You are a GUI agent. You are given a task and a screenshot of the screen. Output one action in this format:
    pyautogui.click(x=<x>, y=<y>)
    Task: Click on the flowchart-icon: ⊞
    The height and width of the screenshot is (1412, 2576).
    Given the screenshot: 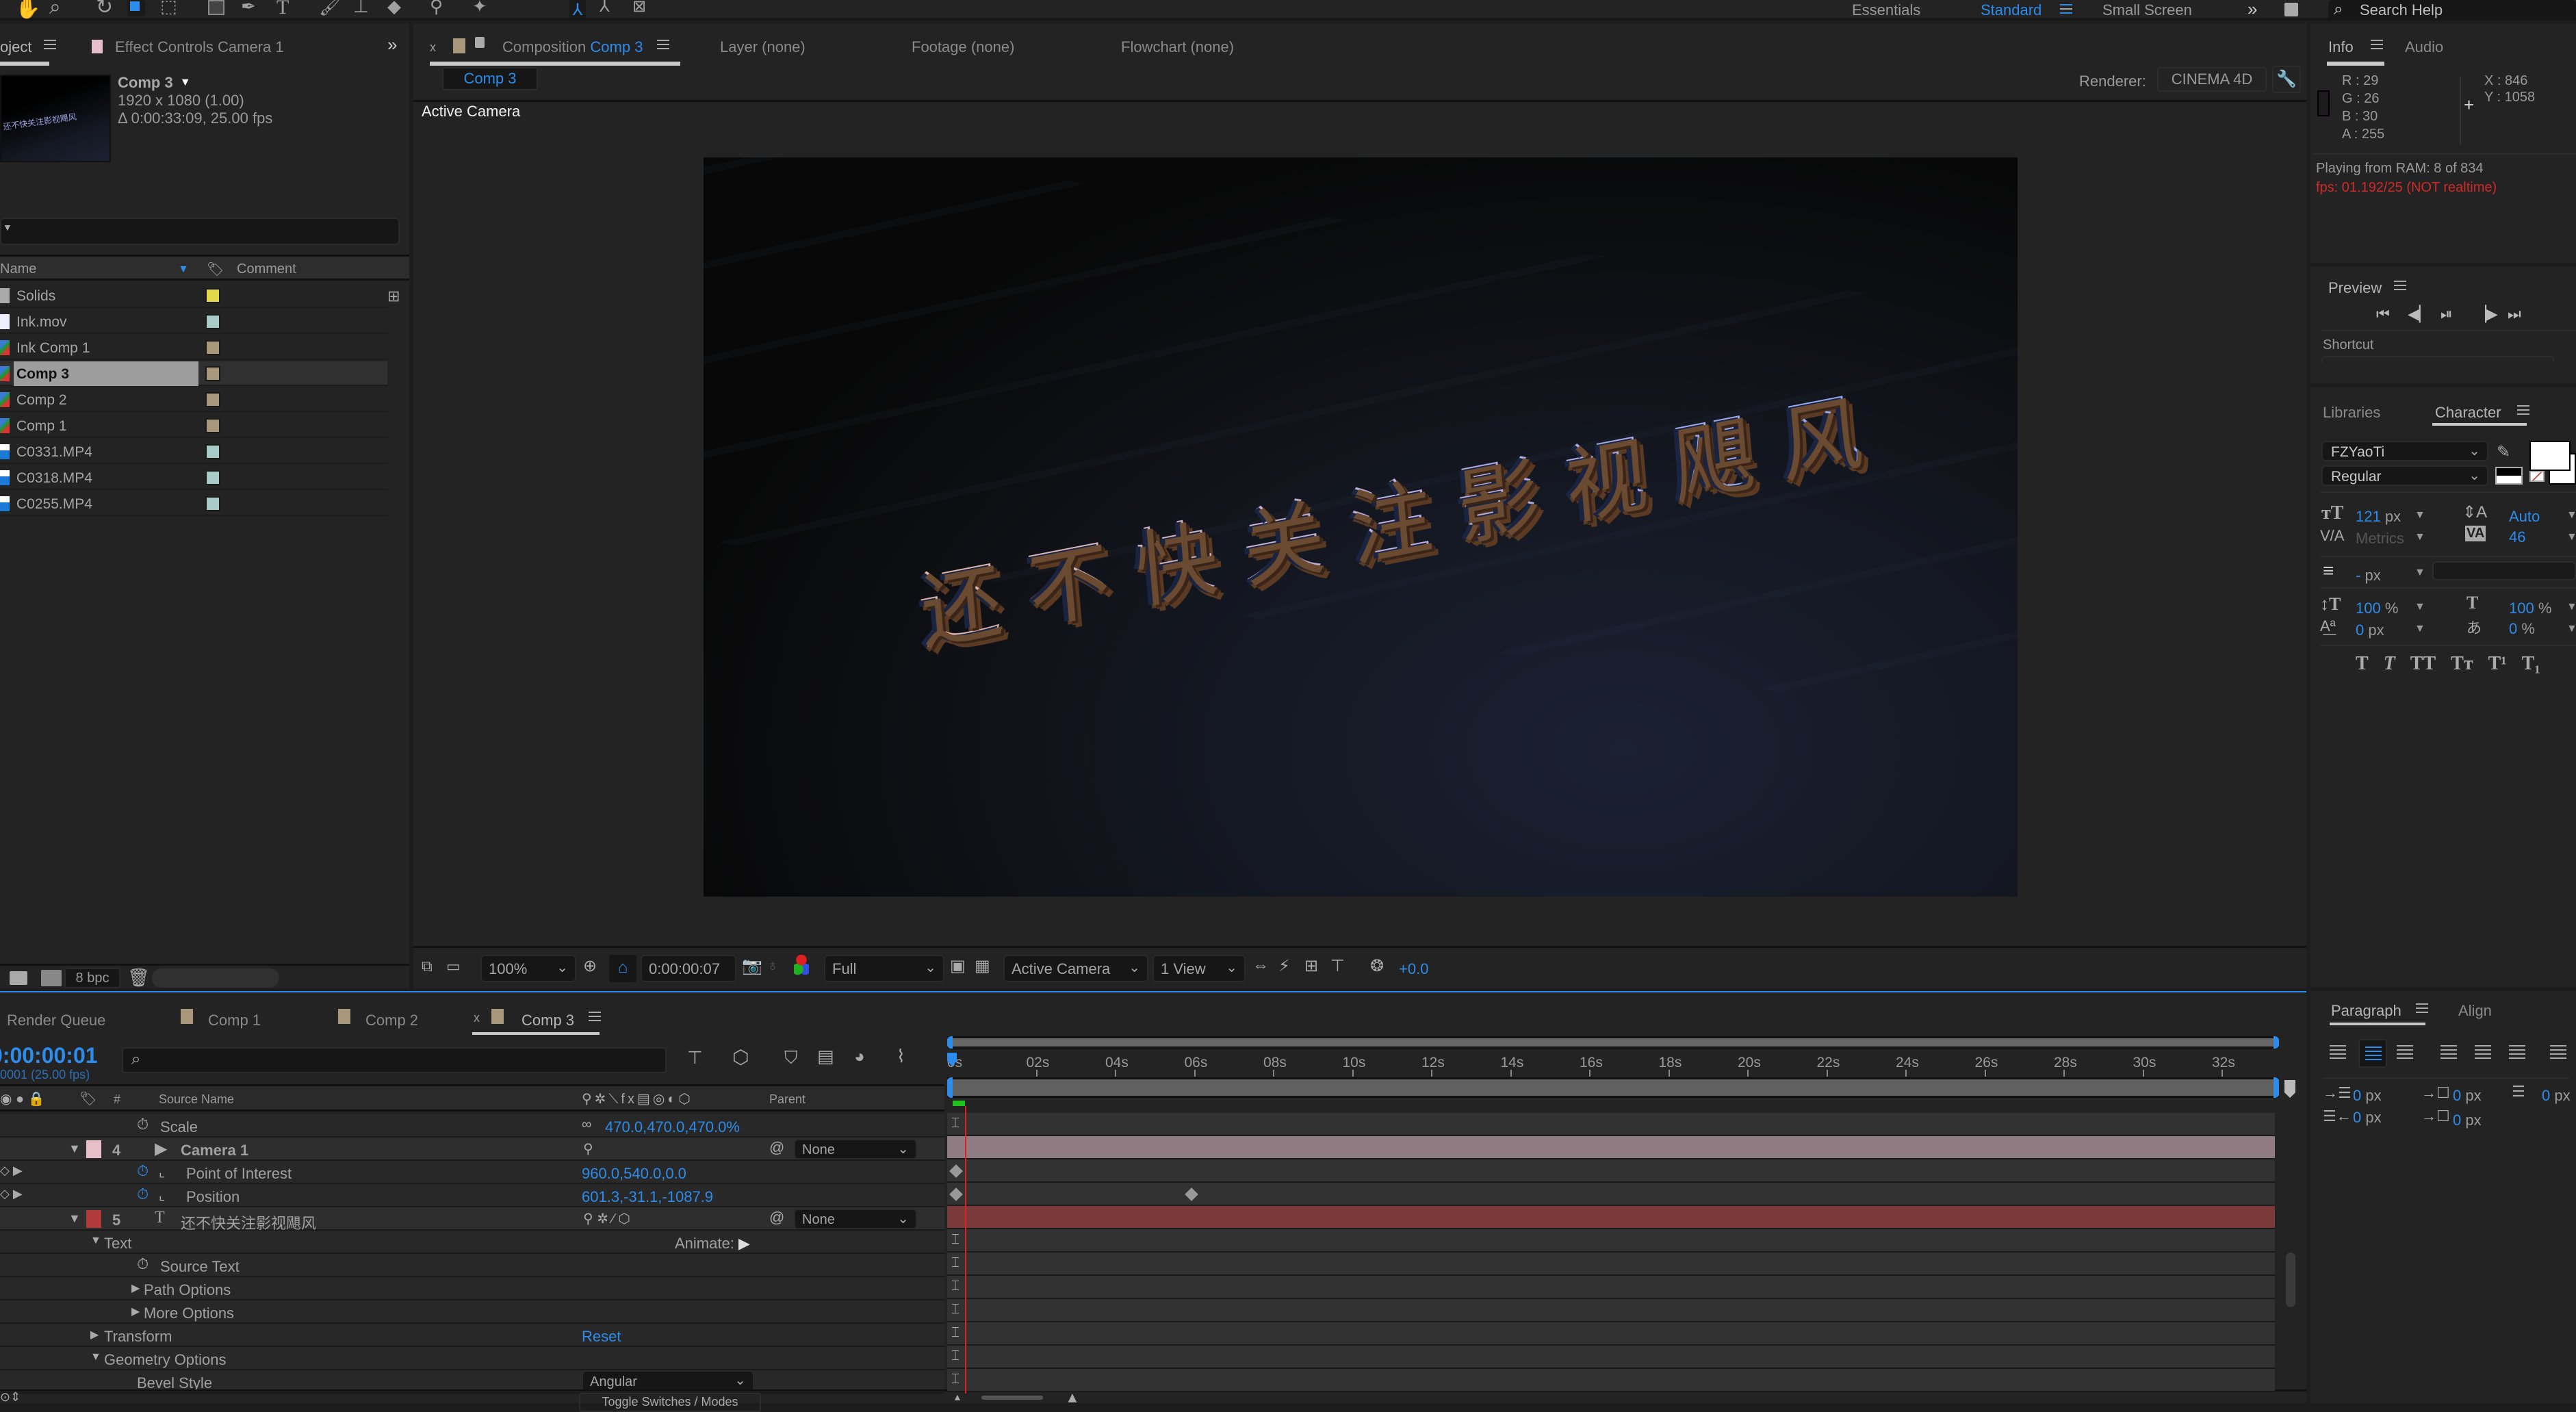 What is the action you would take?
    pyautogui.click(x=394, y=296)
    